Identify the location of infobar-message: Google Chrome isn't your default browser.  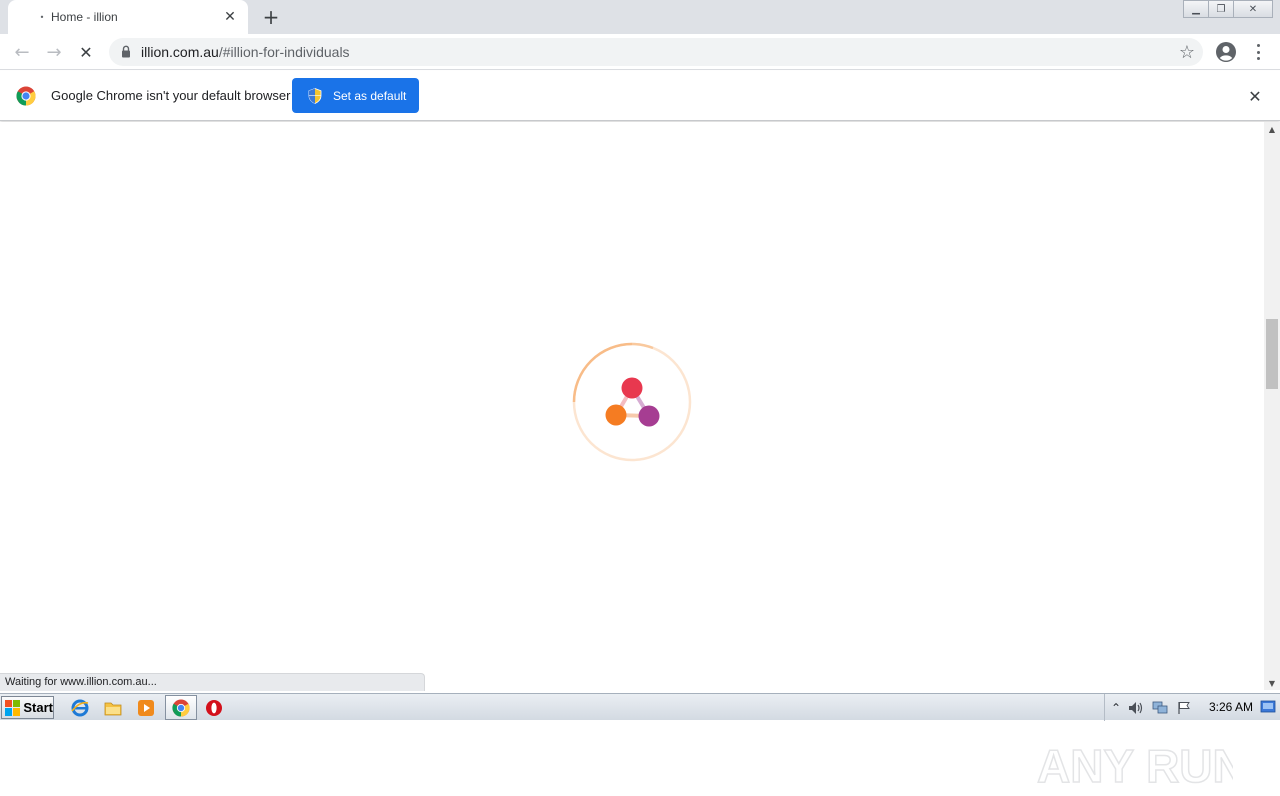
(171, 95).